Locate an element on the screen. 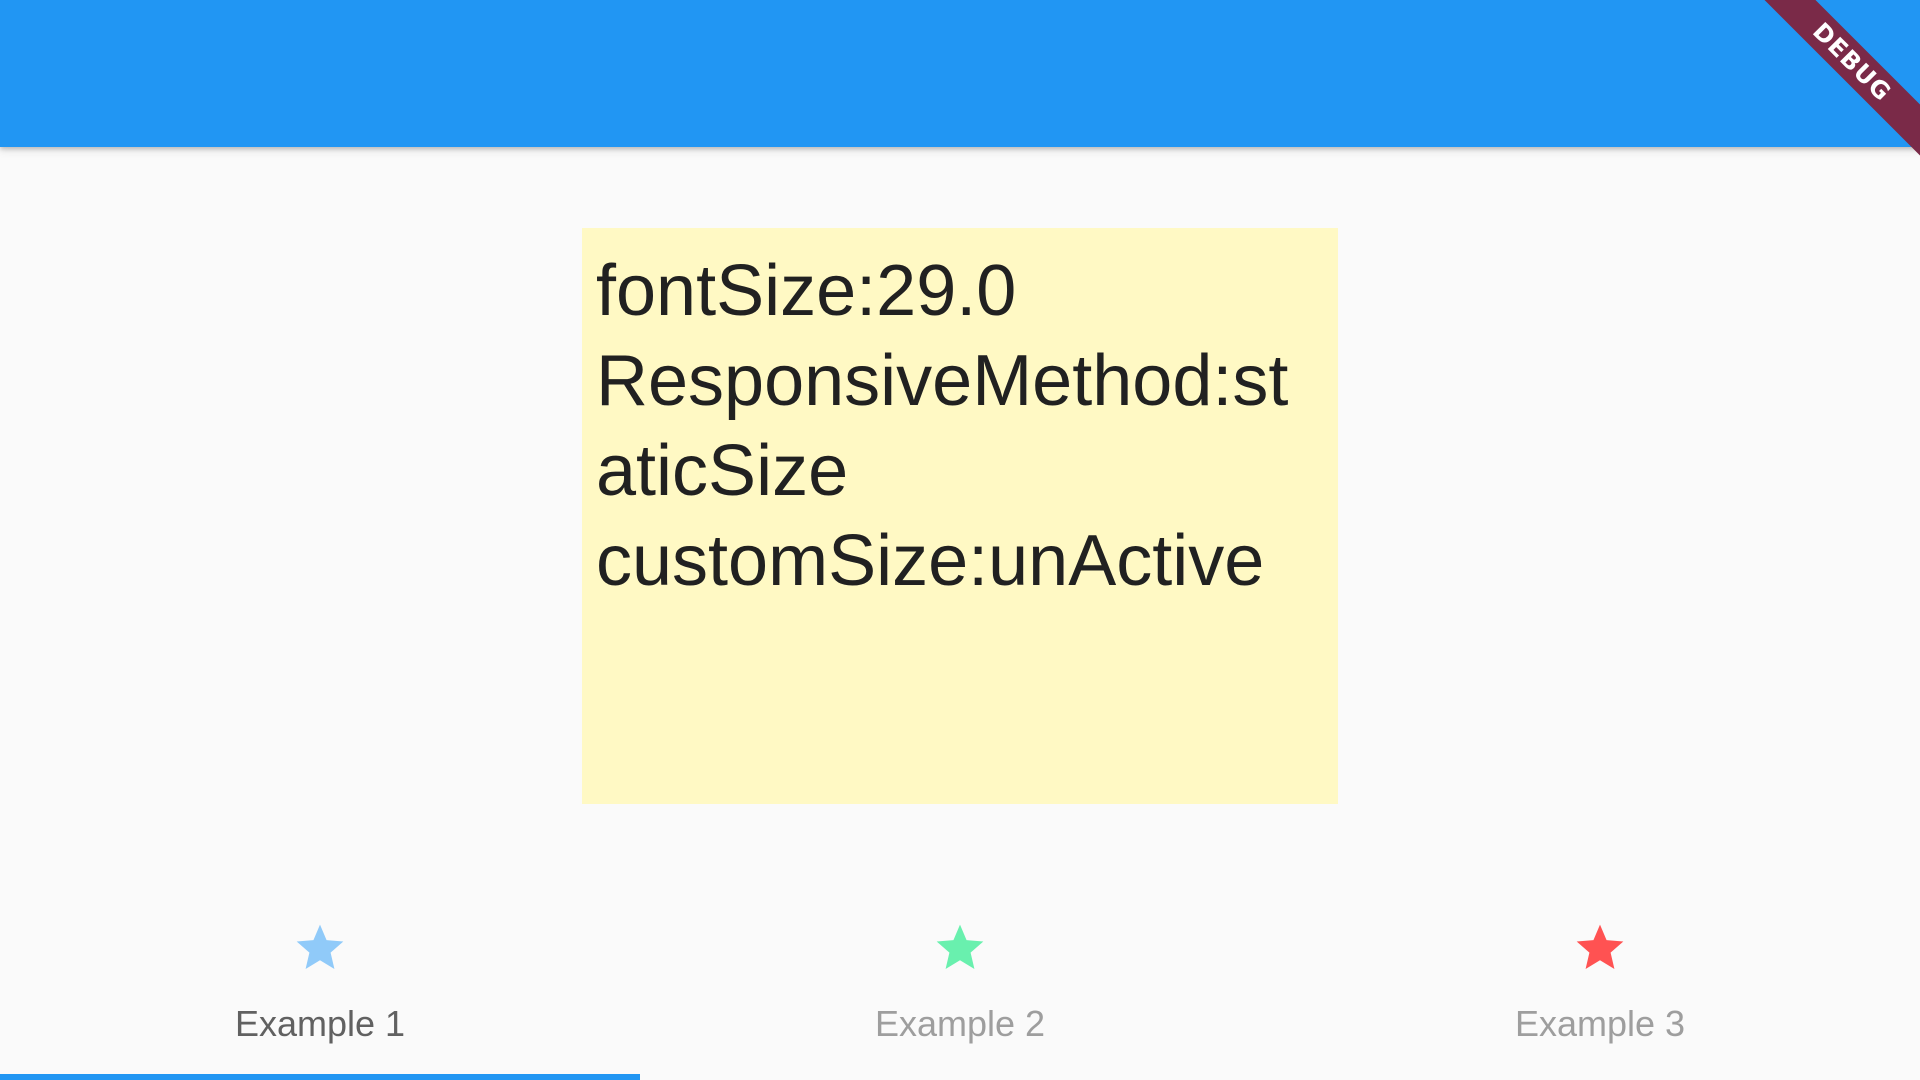  tab-label: Example 2 is located at coordinates (960, 1023).